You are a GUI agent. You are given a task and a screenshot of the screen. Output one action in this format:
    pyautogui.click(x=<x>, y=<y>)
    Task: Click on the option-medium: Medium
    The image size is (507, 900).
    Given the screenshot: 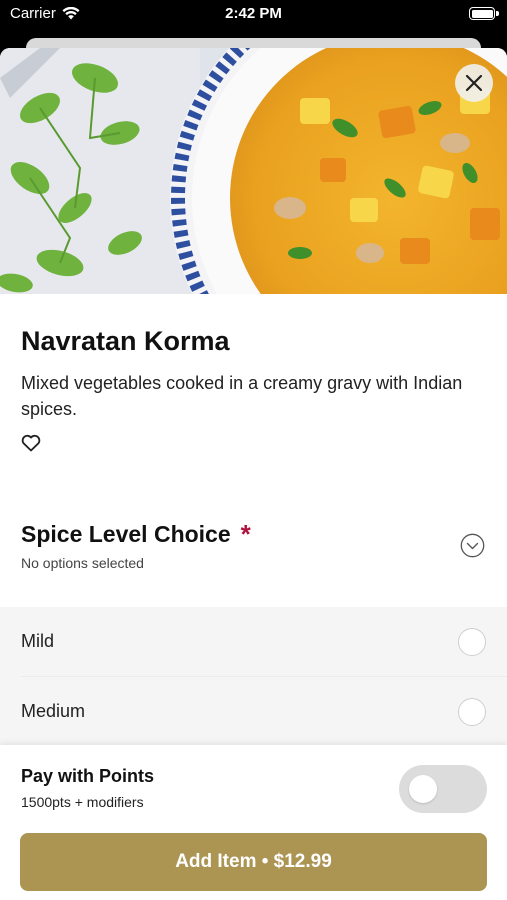 What is the action you would take?
    pyautogui.click(x=253, y=712)
    